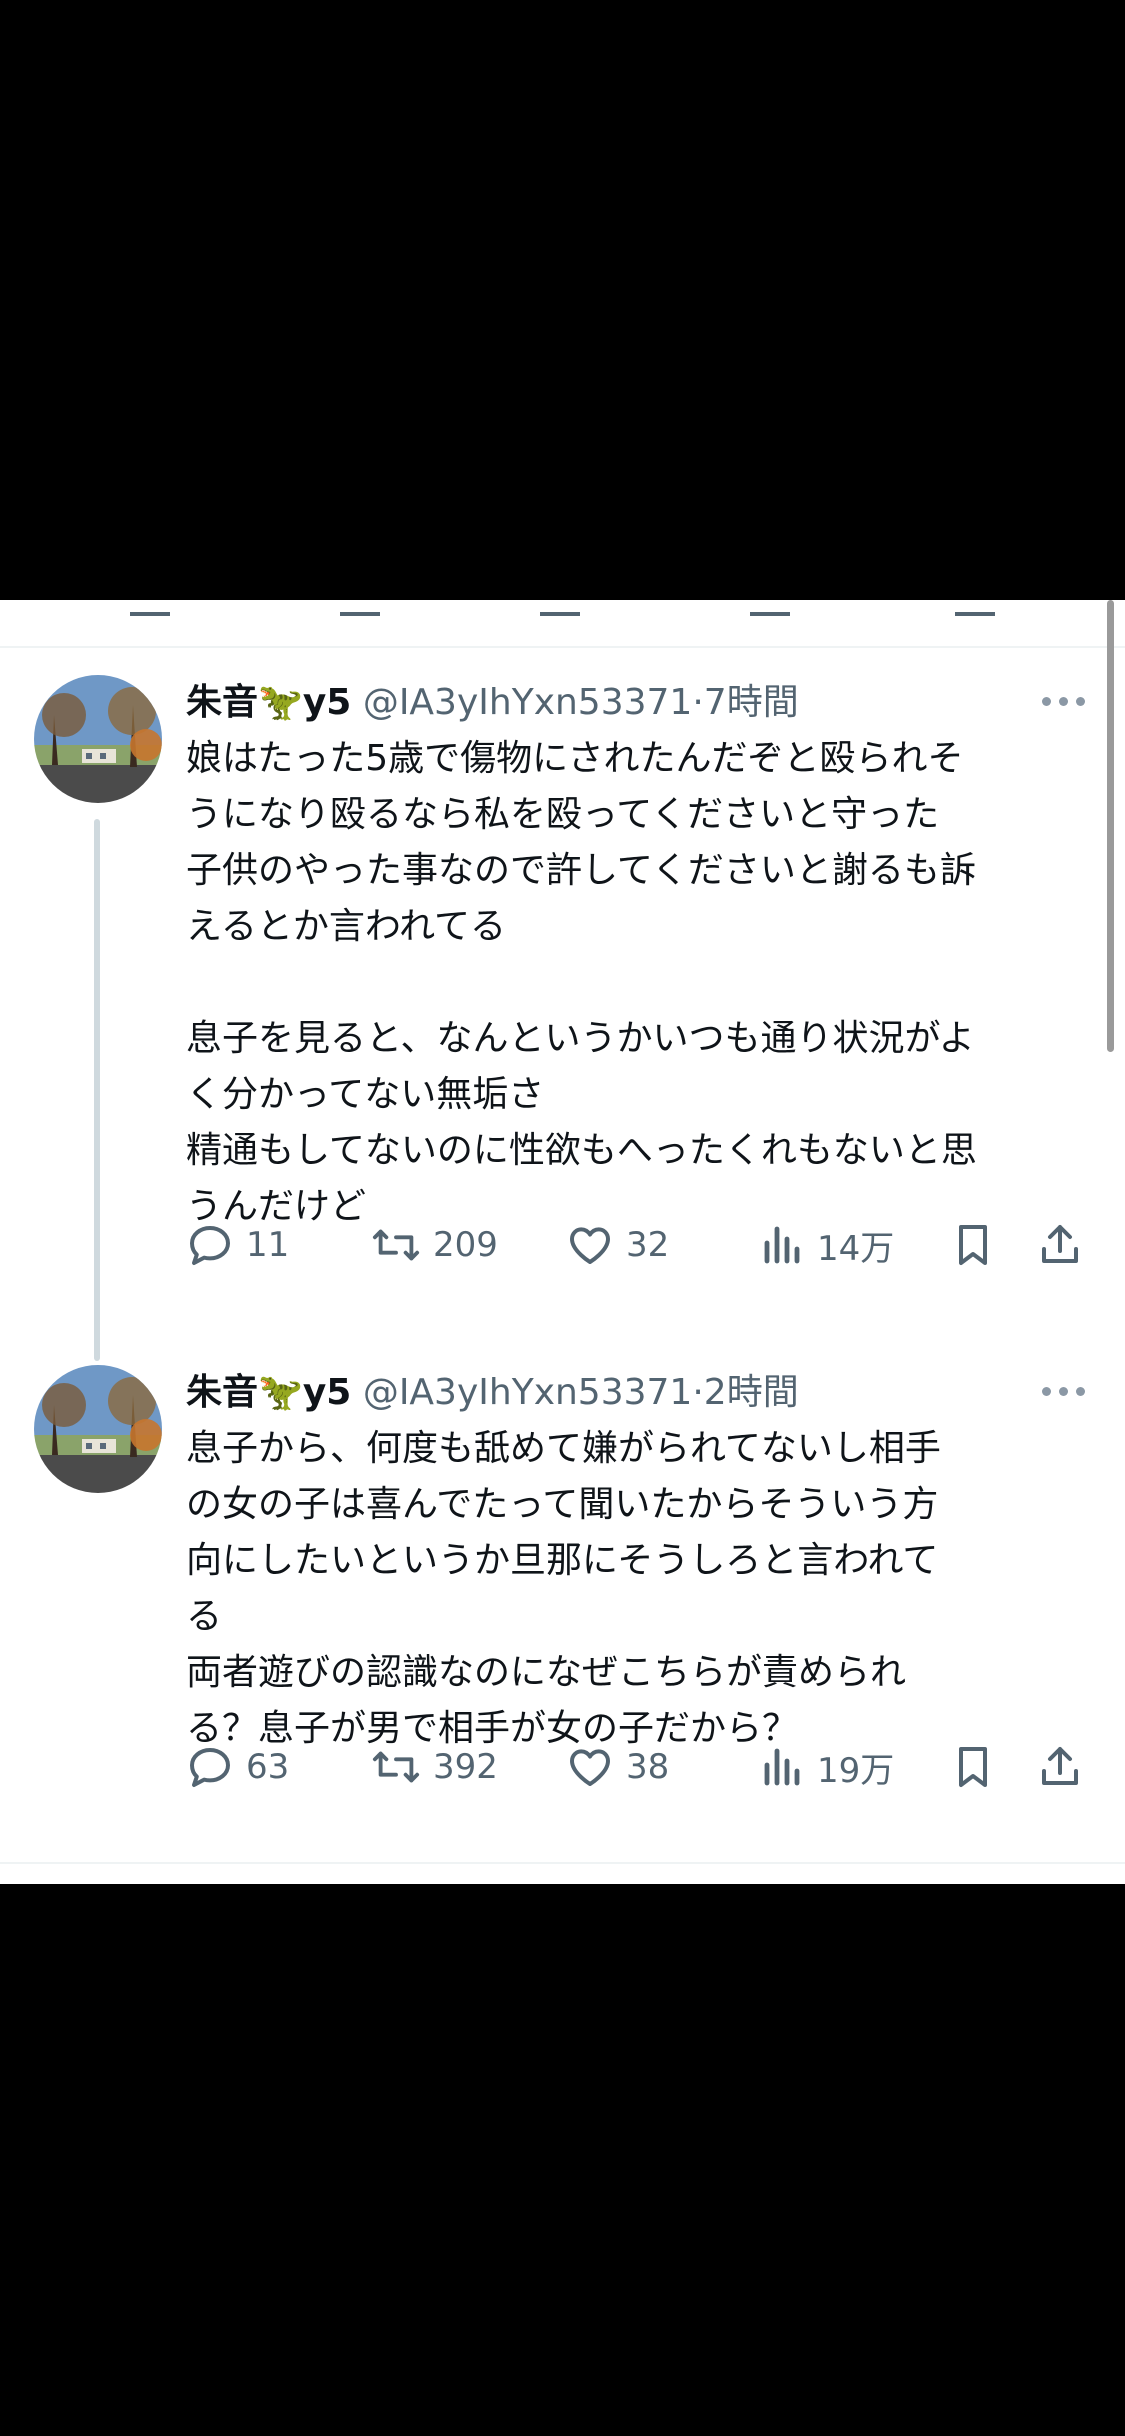 Image resolution: width=1125 pixels, height=2436 pixels. Describe the element at coordinates (751, 1392) in the screenshot. I see `timestamp: 2時間` at that location.